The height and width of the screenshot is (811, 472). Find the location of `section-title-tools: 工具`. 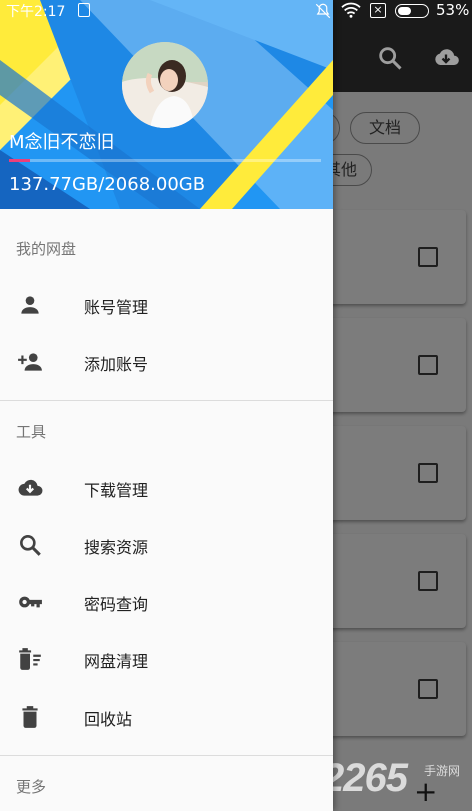

section-title-tools: 工具 is located at coordinates (31, 432).